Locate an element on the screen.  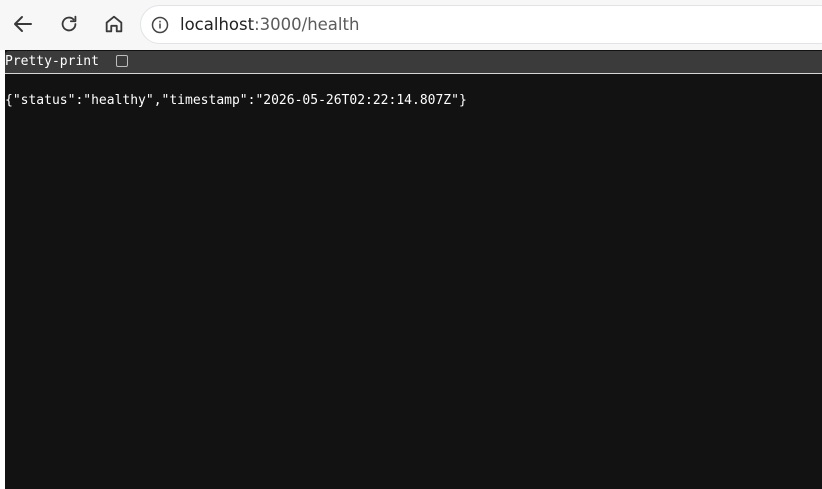
info-icon is located at coordinates (160, 25).